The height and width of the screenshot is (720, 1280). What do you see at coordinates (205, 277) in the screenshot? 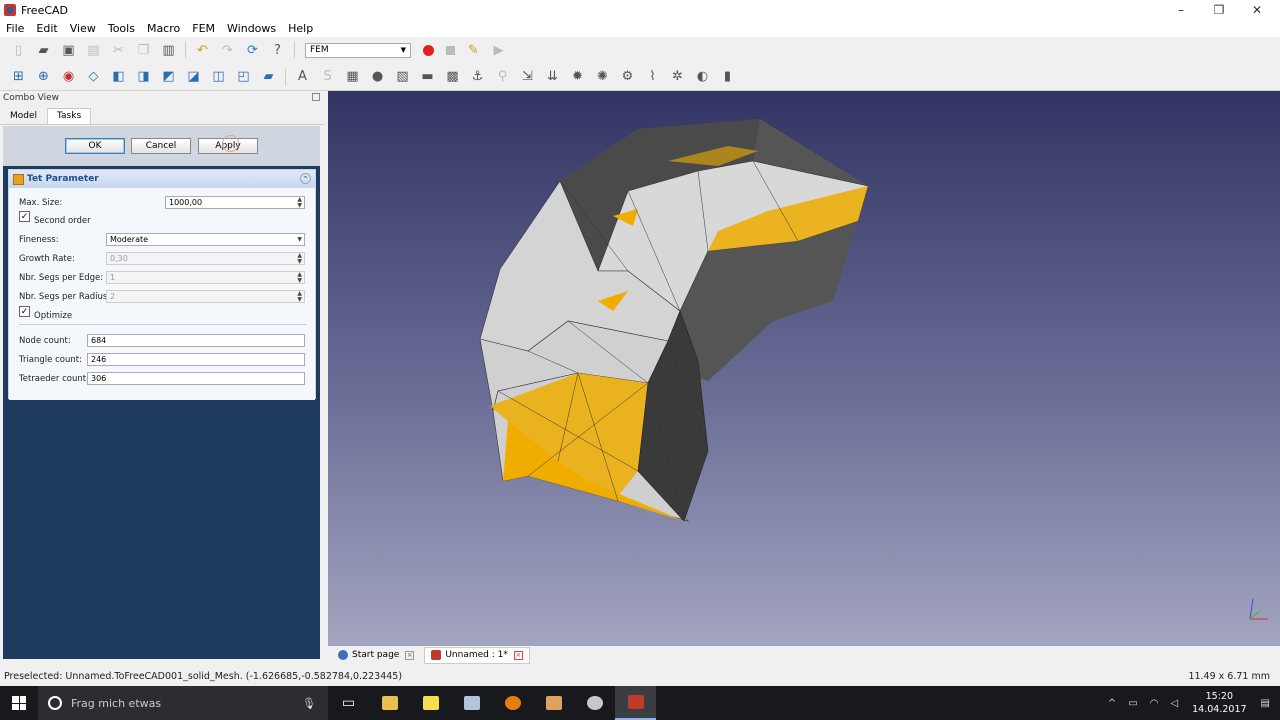
I see `segs-edge-input: 1 ▲ ▼` at bounding box center [205, 277].